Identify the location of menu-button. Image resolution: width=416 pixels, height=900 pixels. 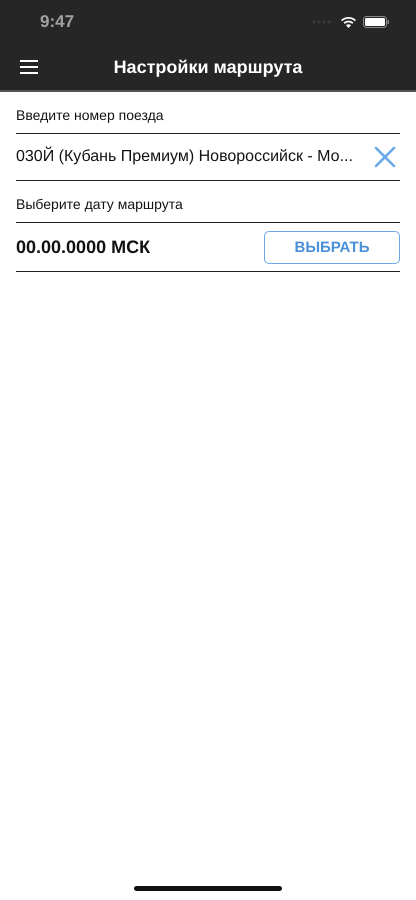
(29, 67).